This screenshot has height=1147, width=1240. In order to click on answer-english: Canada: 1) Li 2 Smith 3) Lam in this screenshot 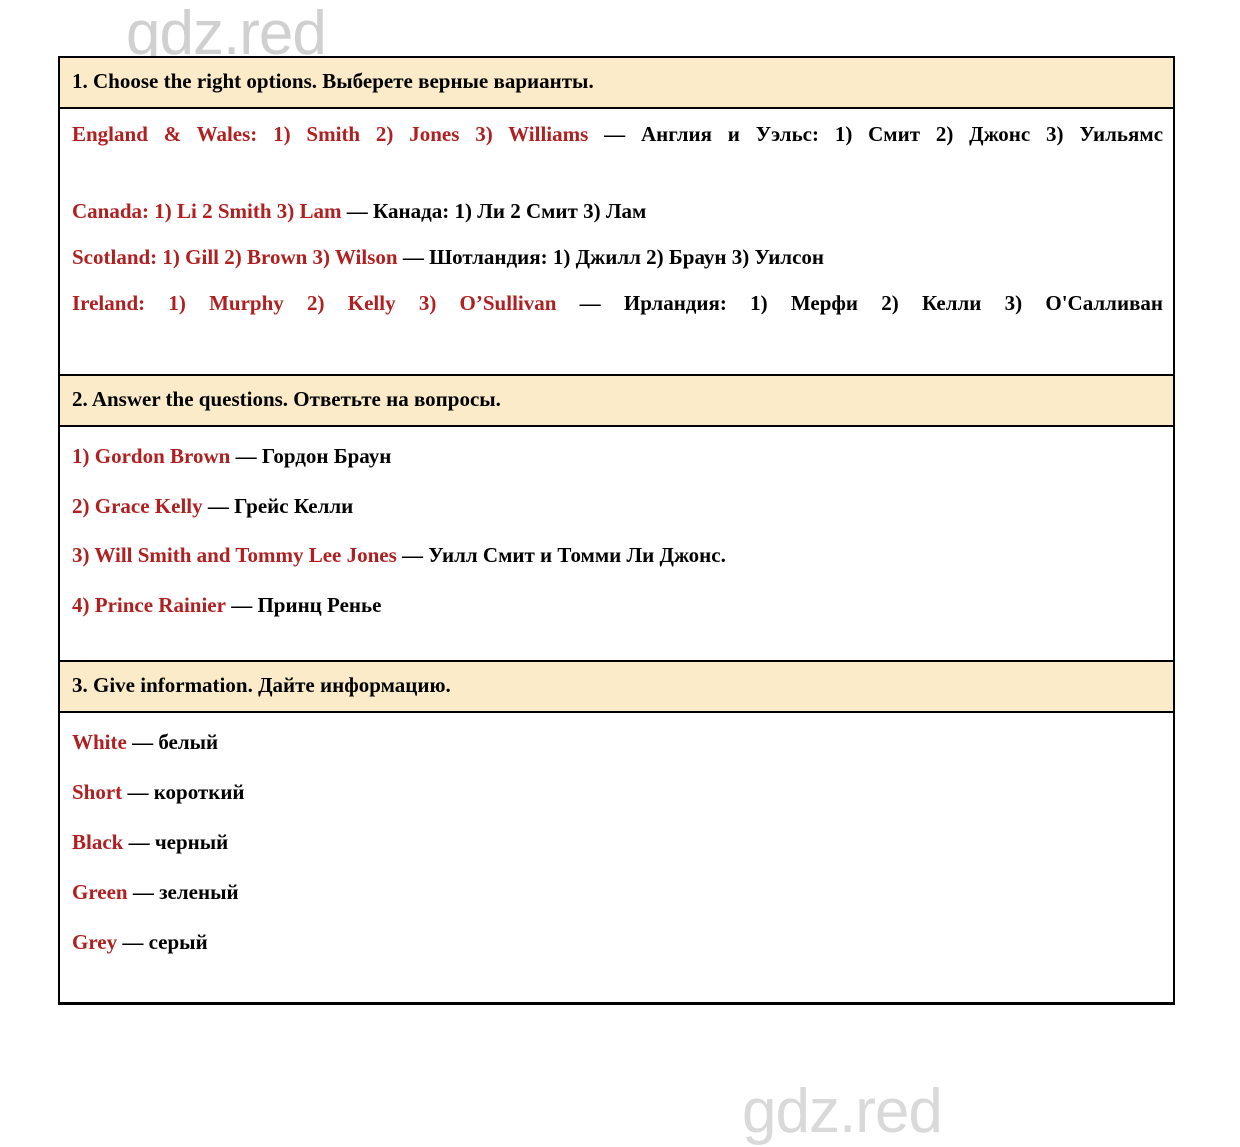, I will do `click(207, 211)`.